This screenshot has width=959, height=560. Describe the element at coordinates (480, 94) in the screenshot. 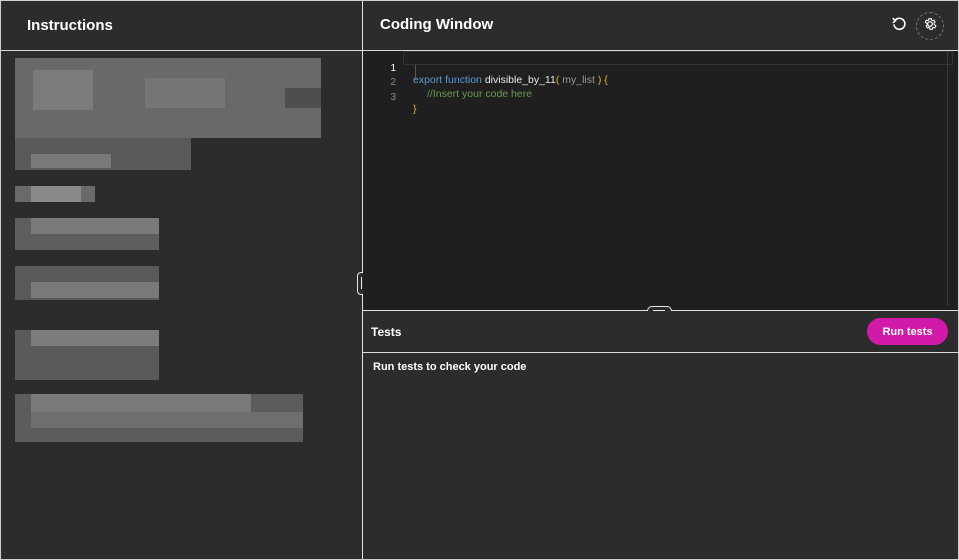

I see `code-comment: //Insert your code here` at that location.